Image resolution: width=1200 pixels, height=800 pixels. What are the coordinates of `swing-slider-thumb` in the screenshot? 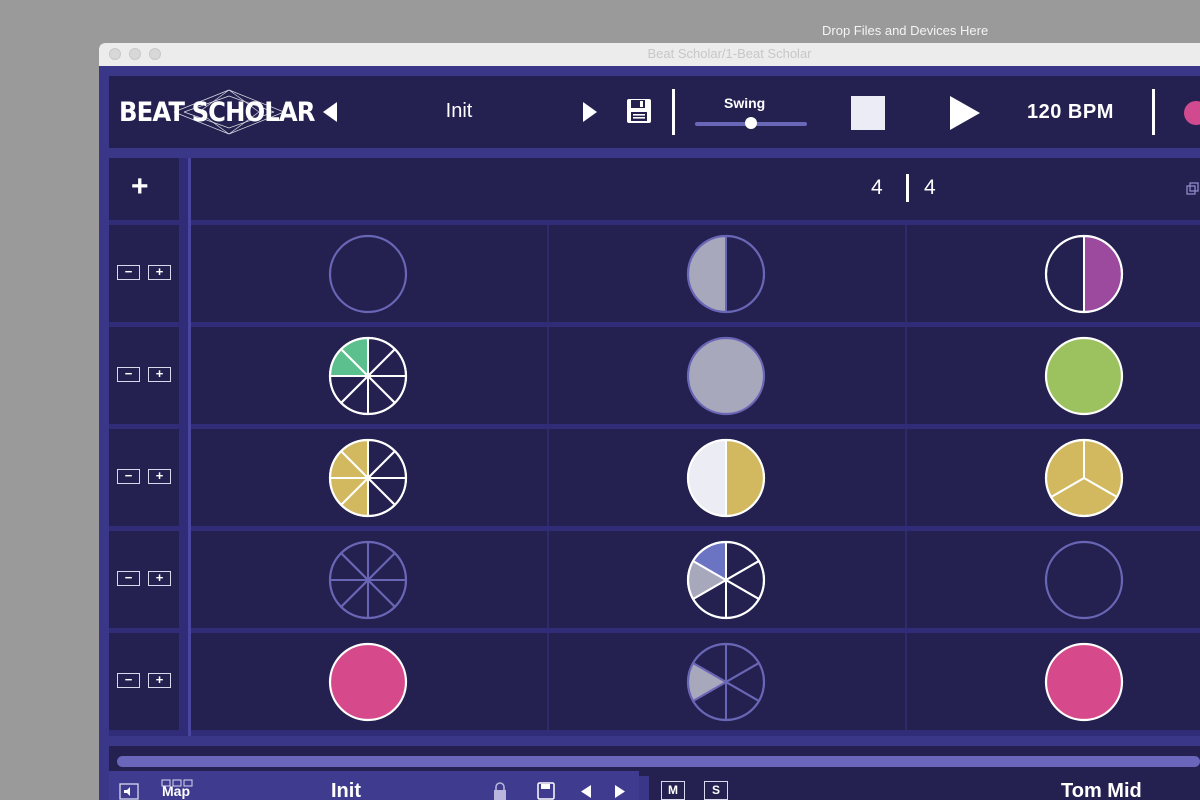 It's located at (751, 123).